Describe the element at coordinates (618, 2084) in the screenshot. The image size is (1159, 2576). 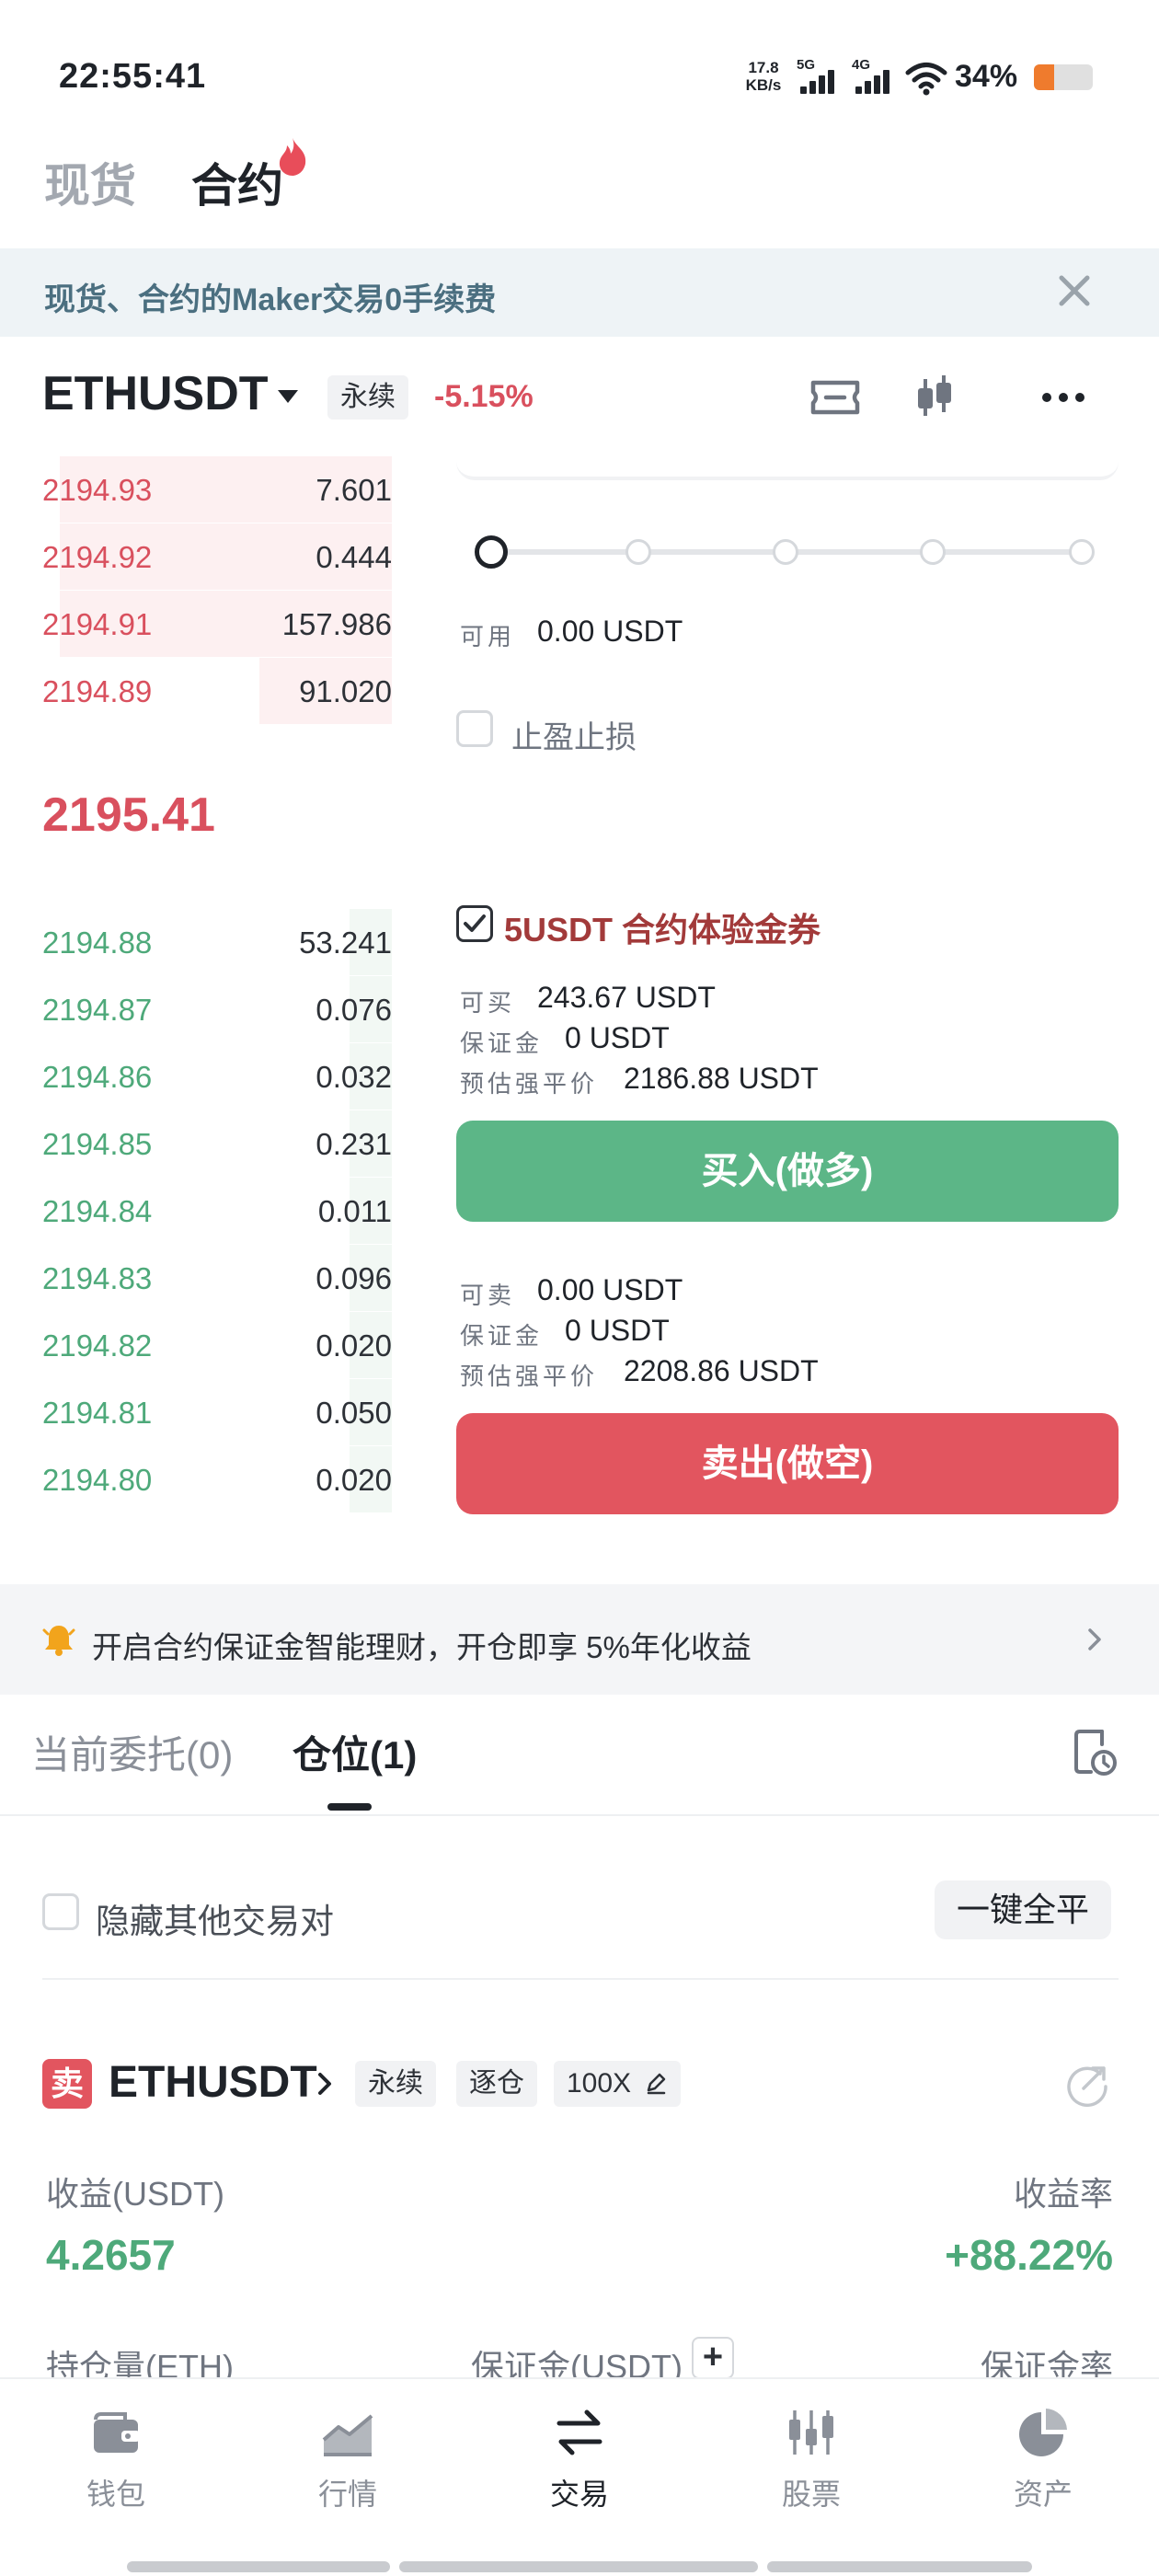
I see `leverage-tag: 100X` at that location.